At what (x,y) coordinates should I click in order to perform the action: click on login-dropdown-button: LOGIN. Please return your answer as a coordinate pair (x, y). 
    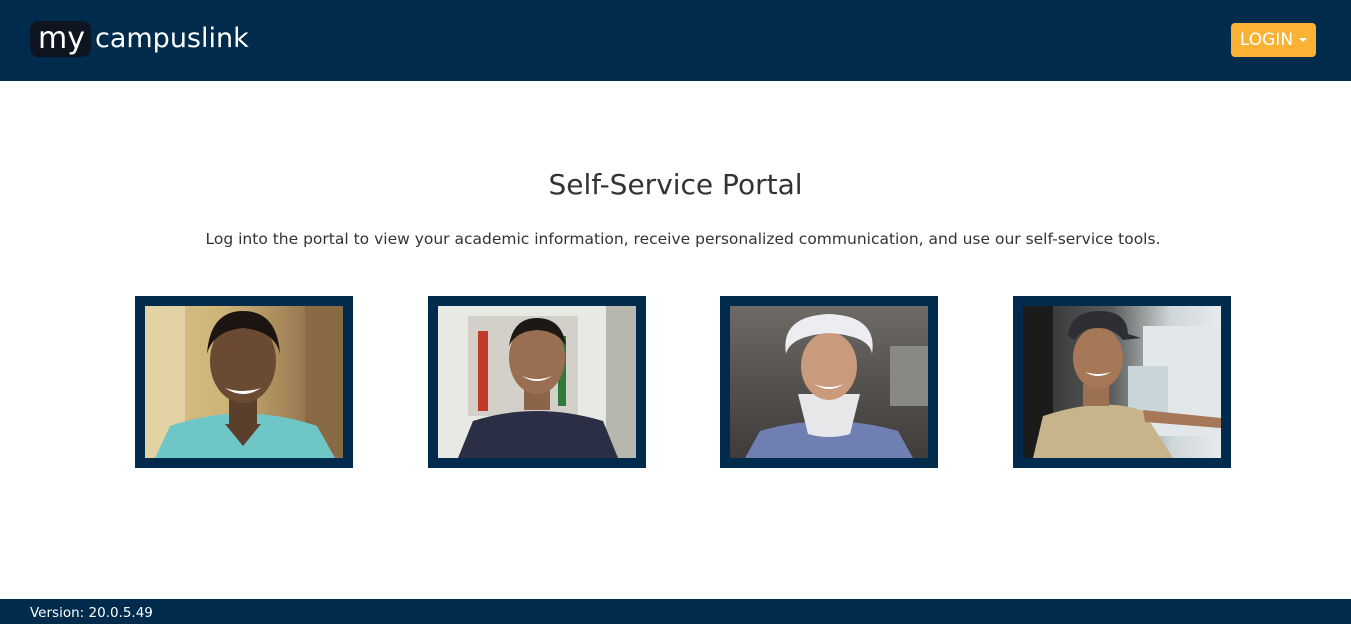
    Looking at the image, I should click on (1273, 40).